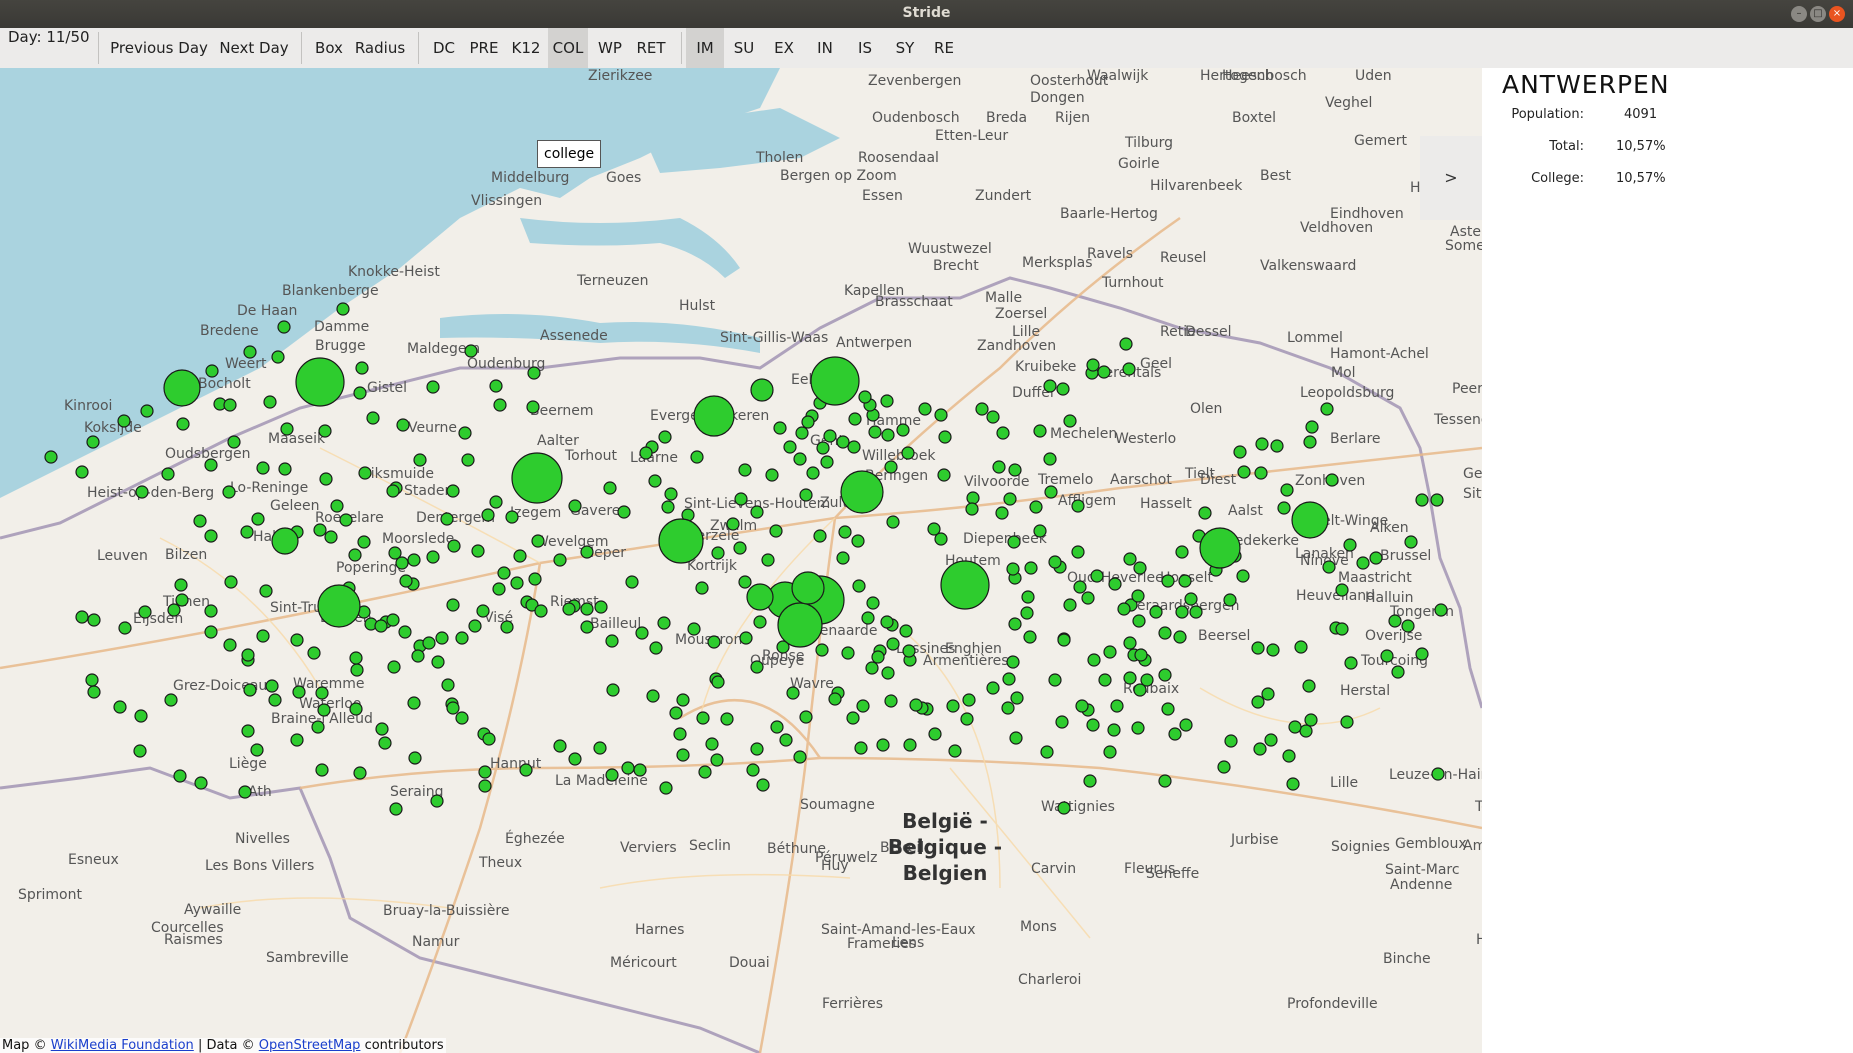 The height and width of the screenshot is (1053, 1853). What do you see at coordinates (159, 48) in the screenshot?
I see `previous-day-button: Previous Day` at bounding box center [159, 48].